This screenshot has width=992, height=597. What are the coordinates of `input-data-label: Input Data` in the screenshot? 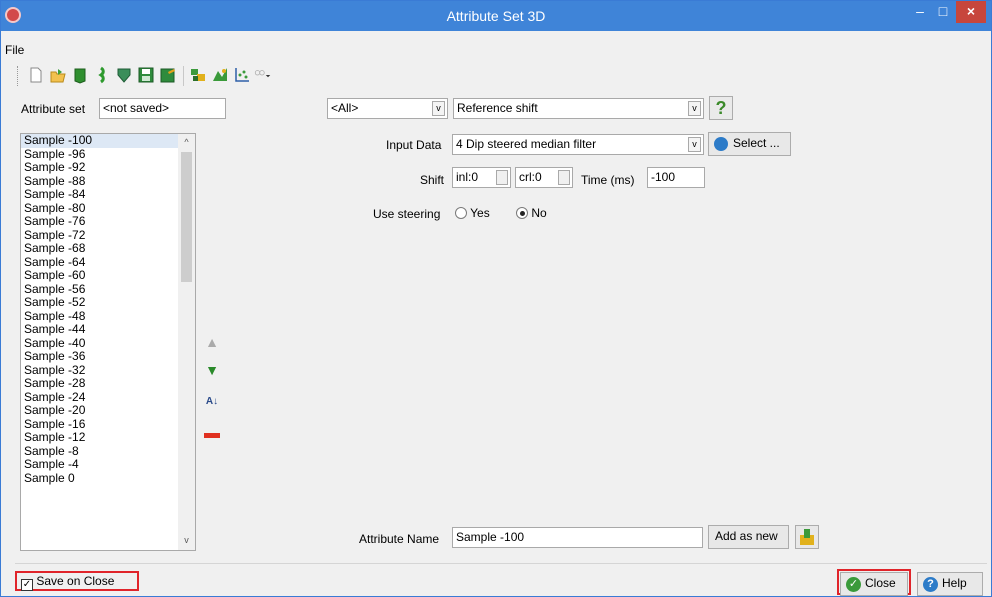 It's located at (414, 145).